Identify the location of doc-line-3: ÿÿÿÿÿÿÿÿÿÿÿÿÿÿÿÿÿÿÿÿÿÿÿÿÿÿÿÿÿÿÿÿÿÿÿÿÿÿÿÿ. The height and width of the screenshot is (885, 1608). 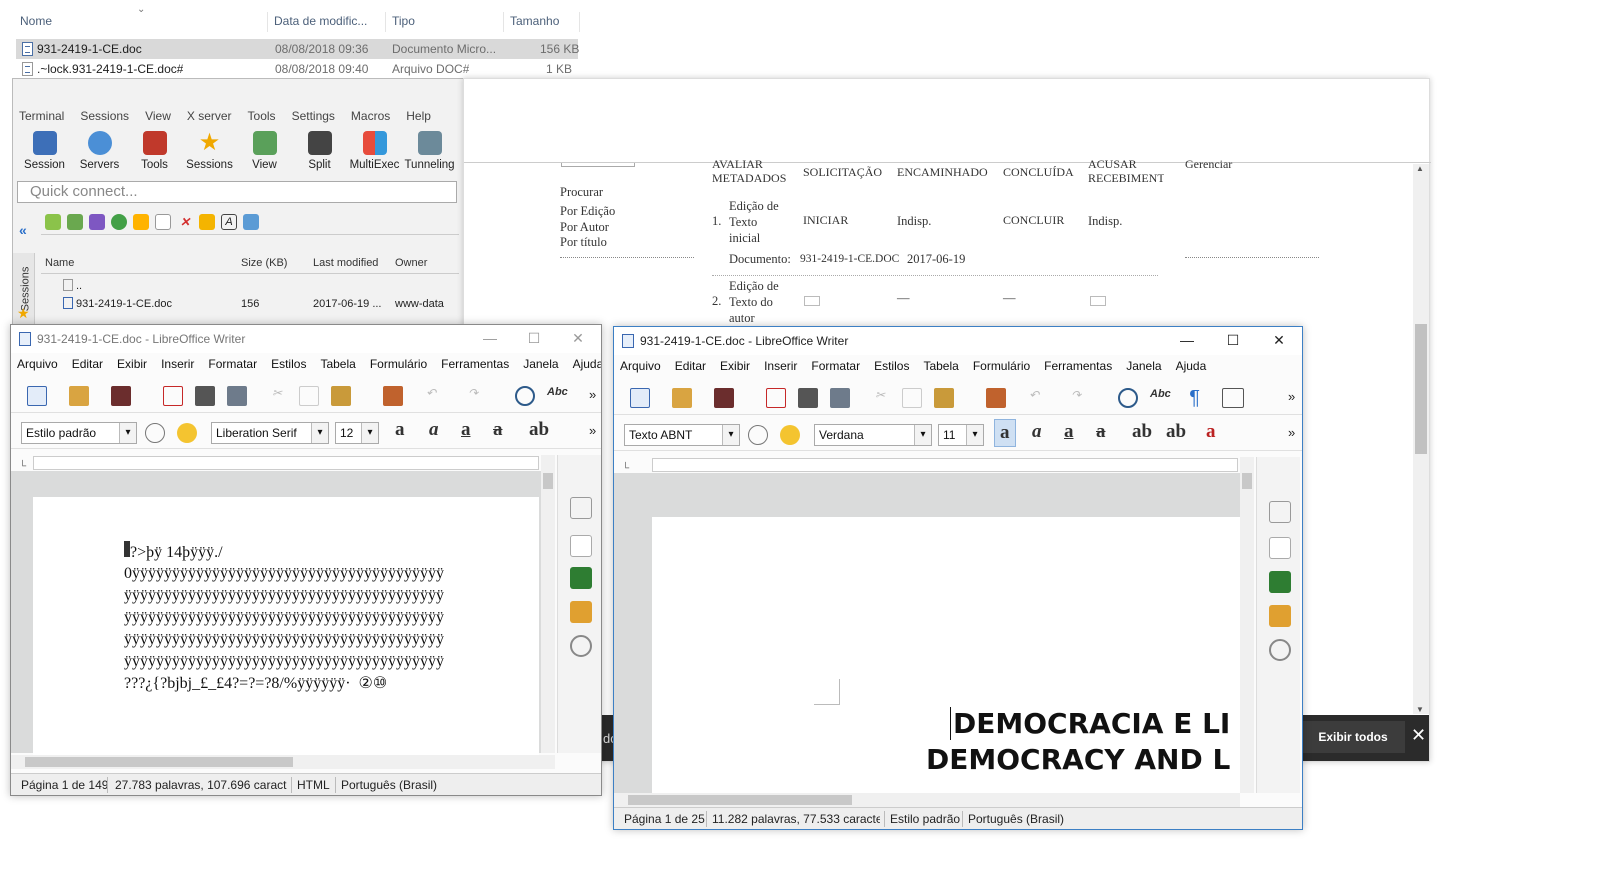
(284, 596).